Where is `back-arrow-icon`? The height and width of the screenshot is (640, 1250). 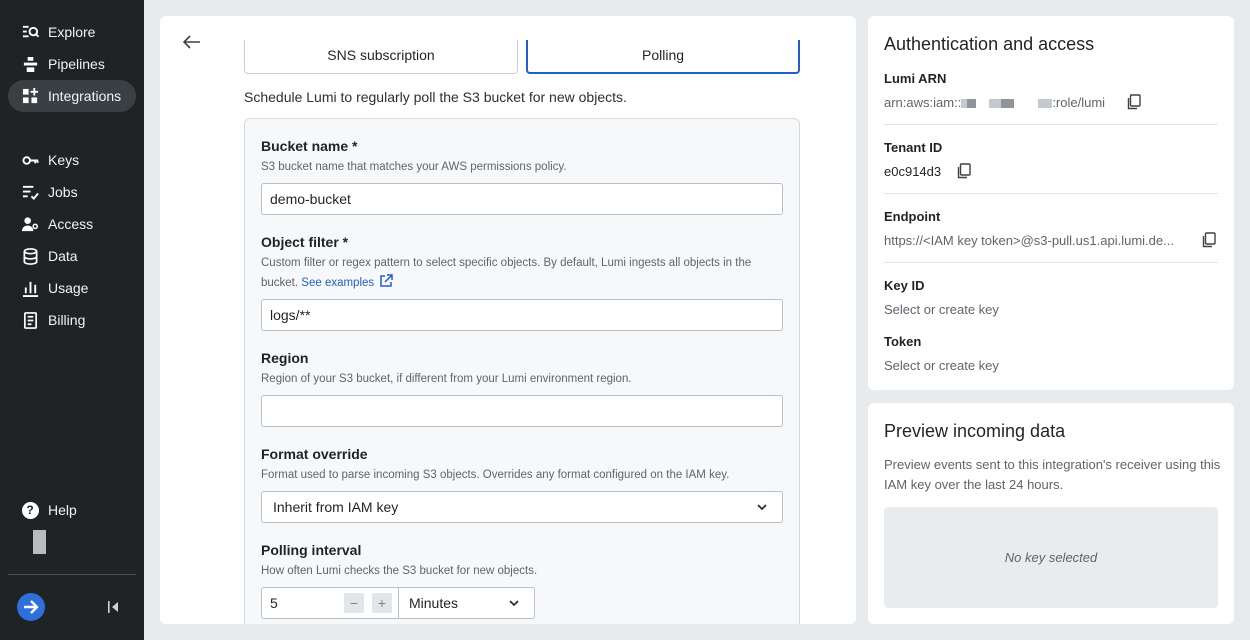 back-arrow-icon is located at coordinates (192, 42).